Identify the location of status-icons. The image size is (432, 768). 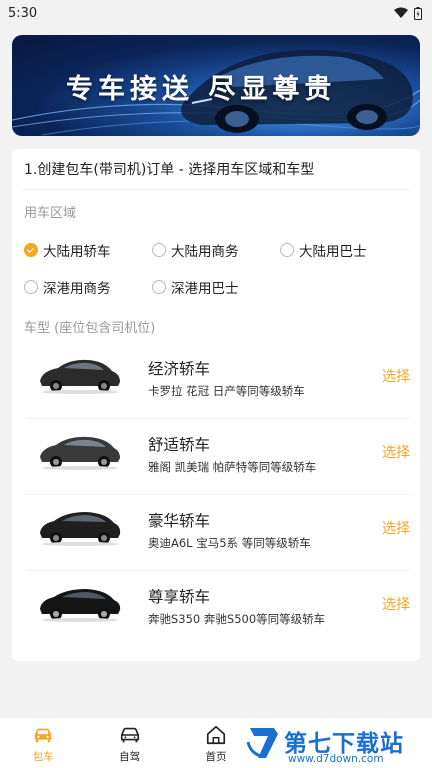
(408, 13).